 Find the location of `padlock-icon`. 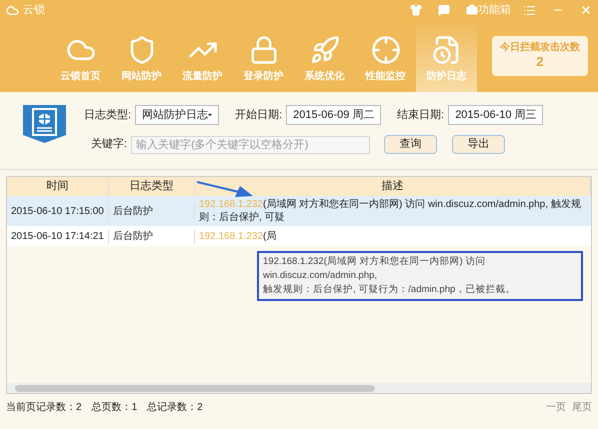

padlock-icon is located at coordinates (263, 50).